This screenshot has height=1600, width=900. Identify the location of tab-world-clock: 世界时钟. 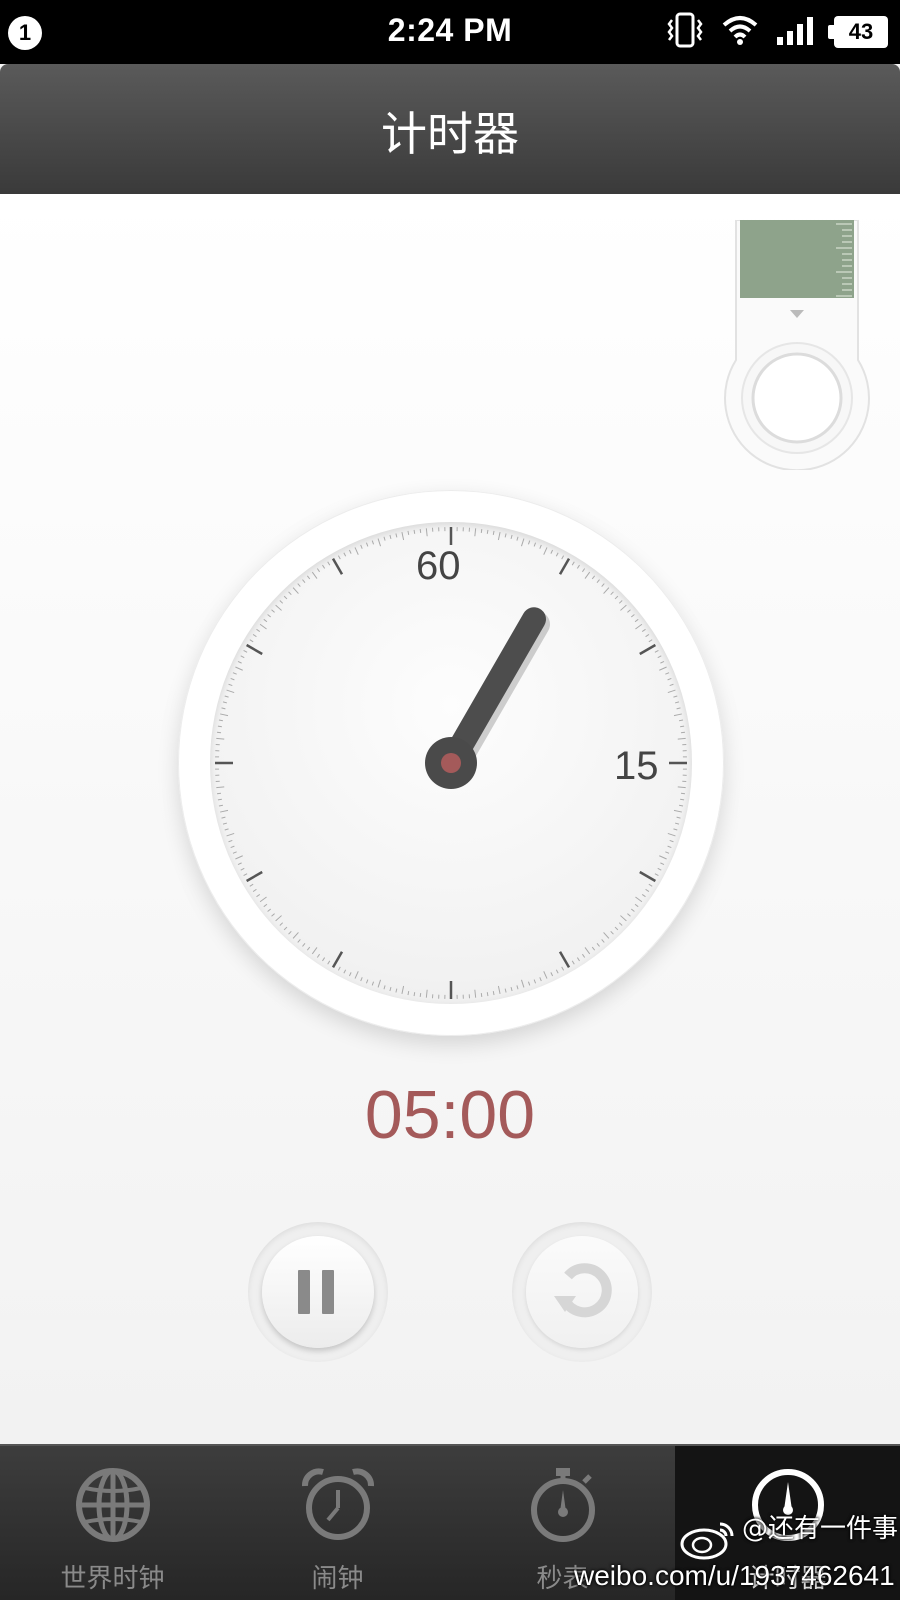
(112, 1523).